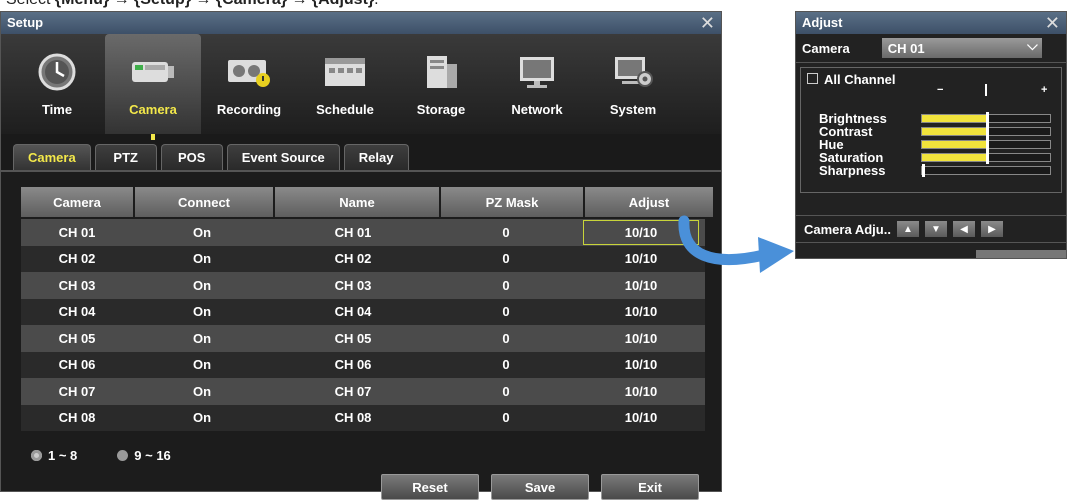  I want to click on setup-titlebar: Setup ✕, so click(361, 23).